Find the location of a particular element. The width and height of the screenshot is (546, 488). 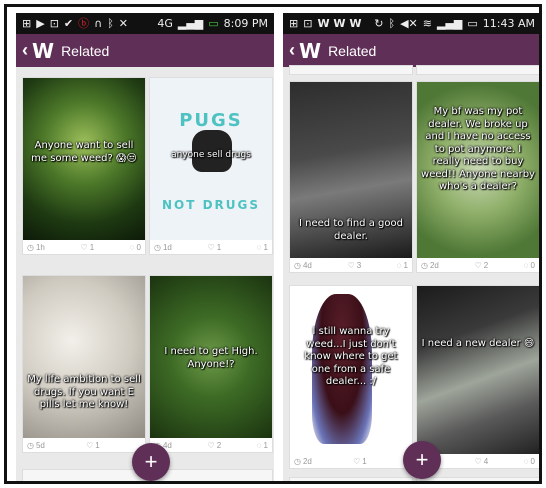

sync-icon: ↻ is located at coordinates (379, 23).